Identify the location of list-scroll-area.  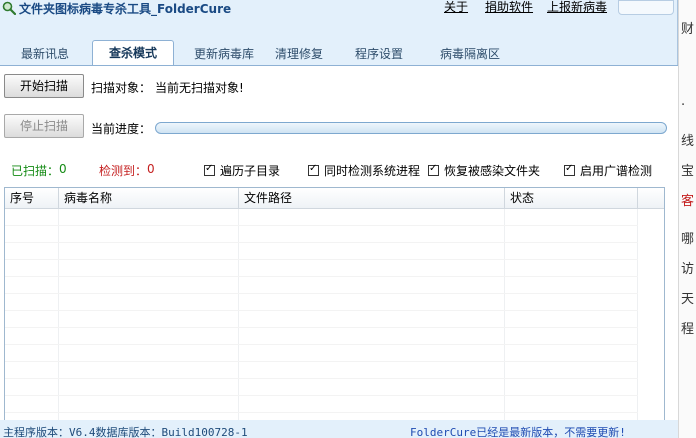
(651, 314).